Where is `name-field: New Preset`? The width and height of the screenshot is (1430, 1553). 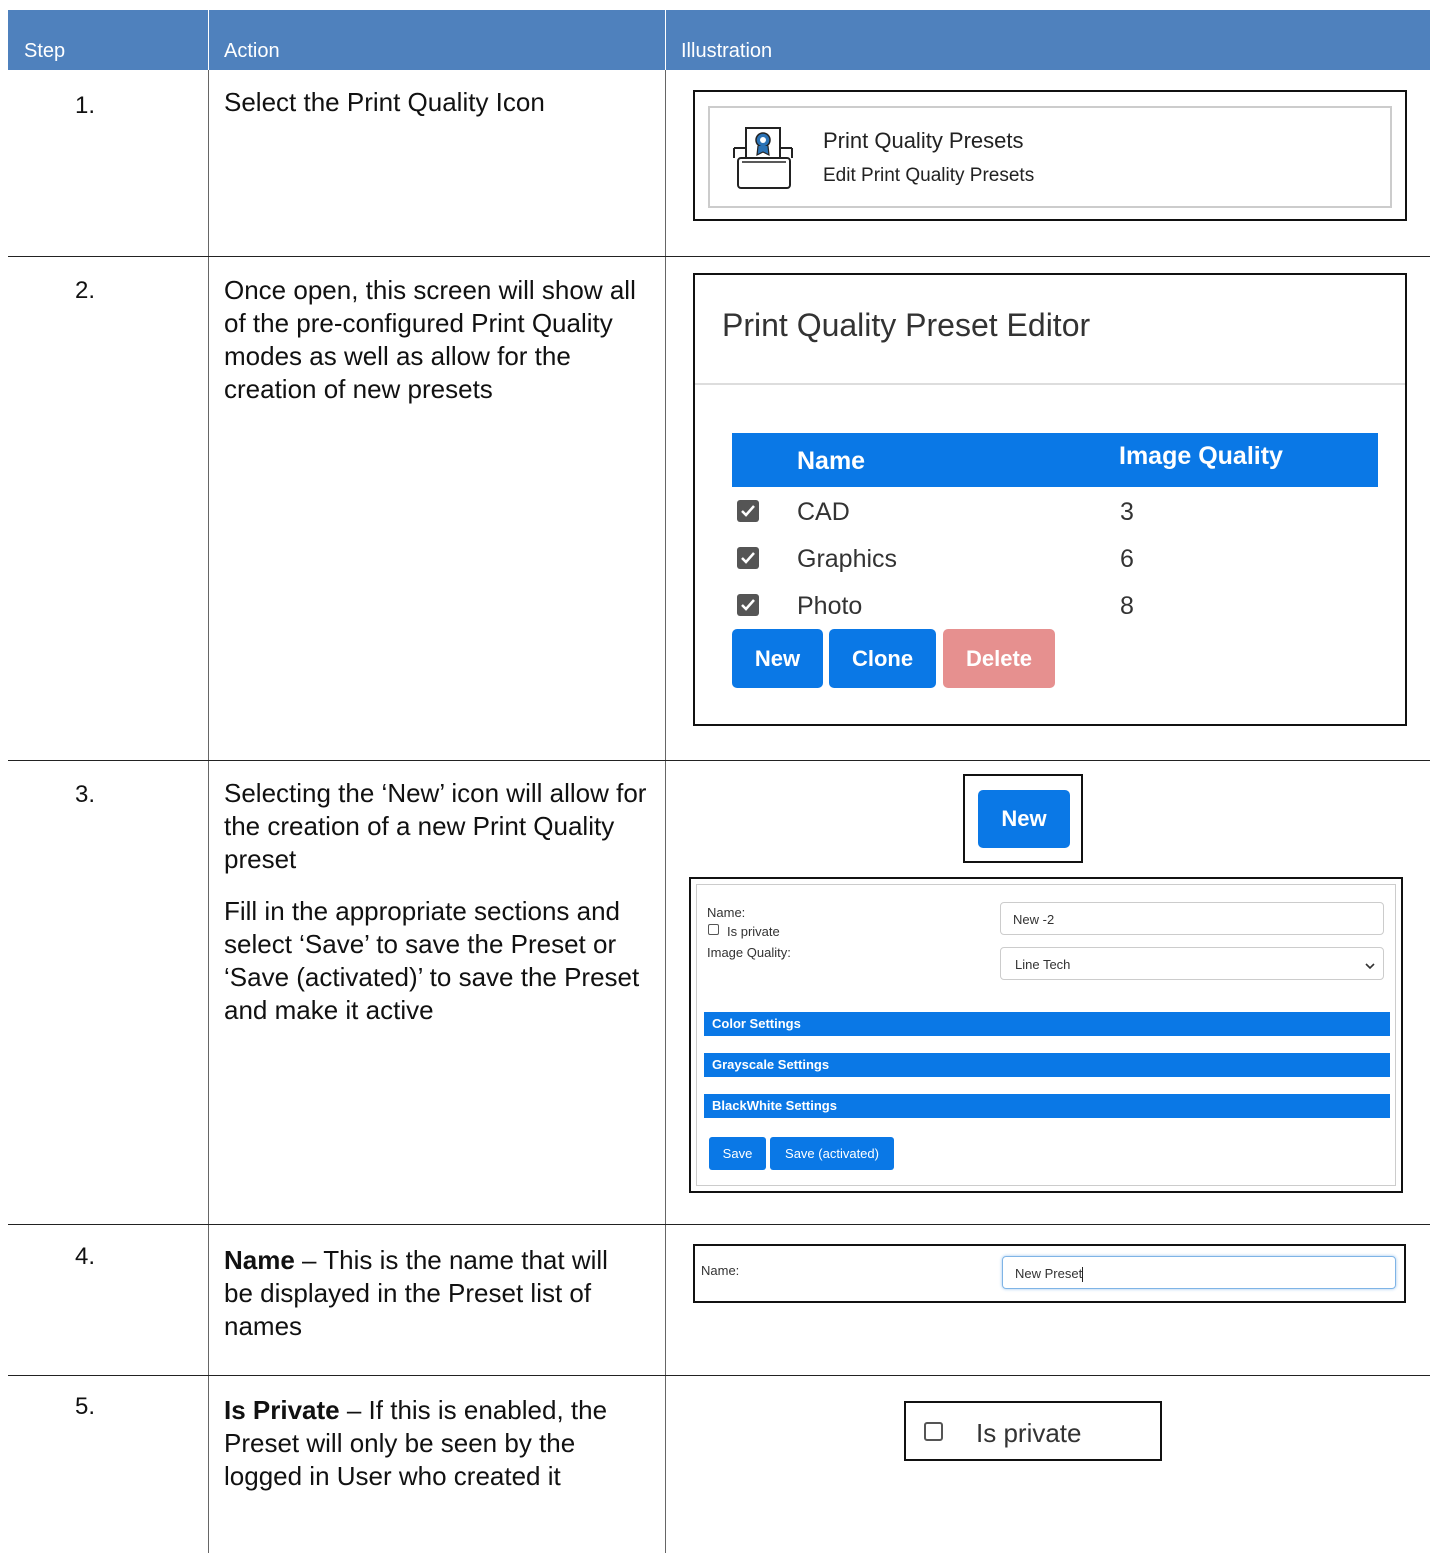 name-field: New Preset is located at coordinates (1199, 1272).